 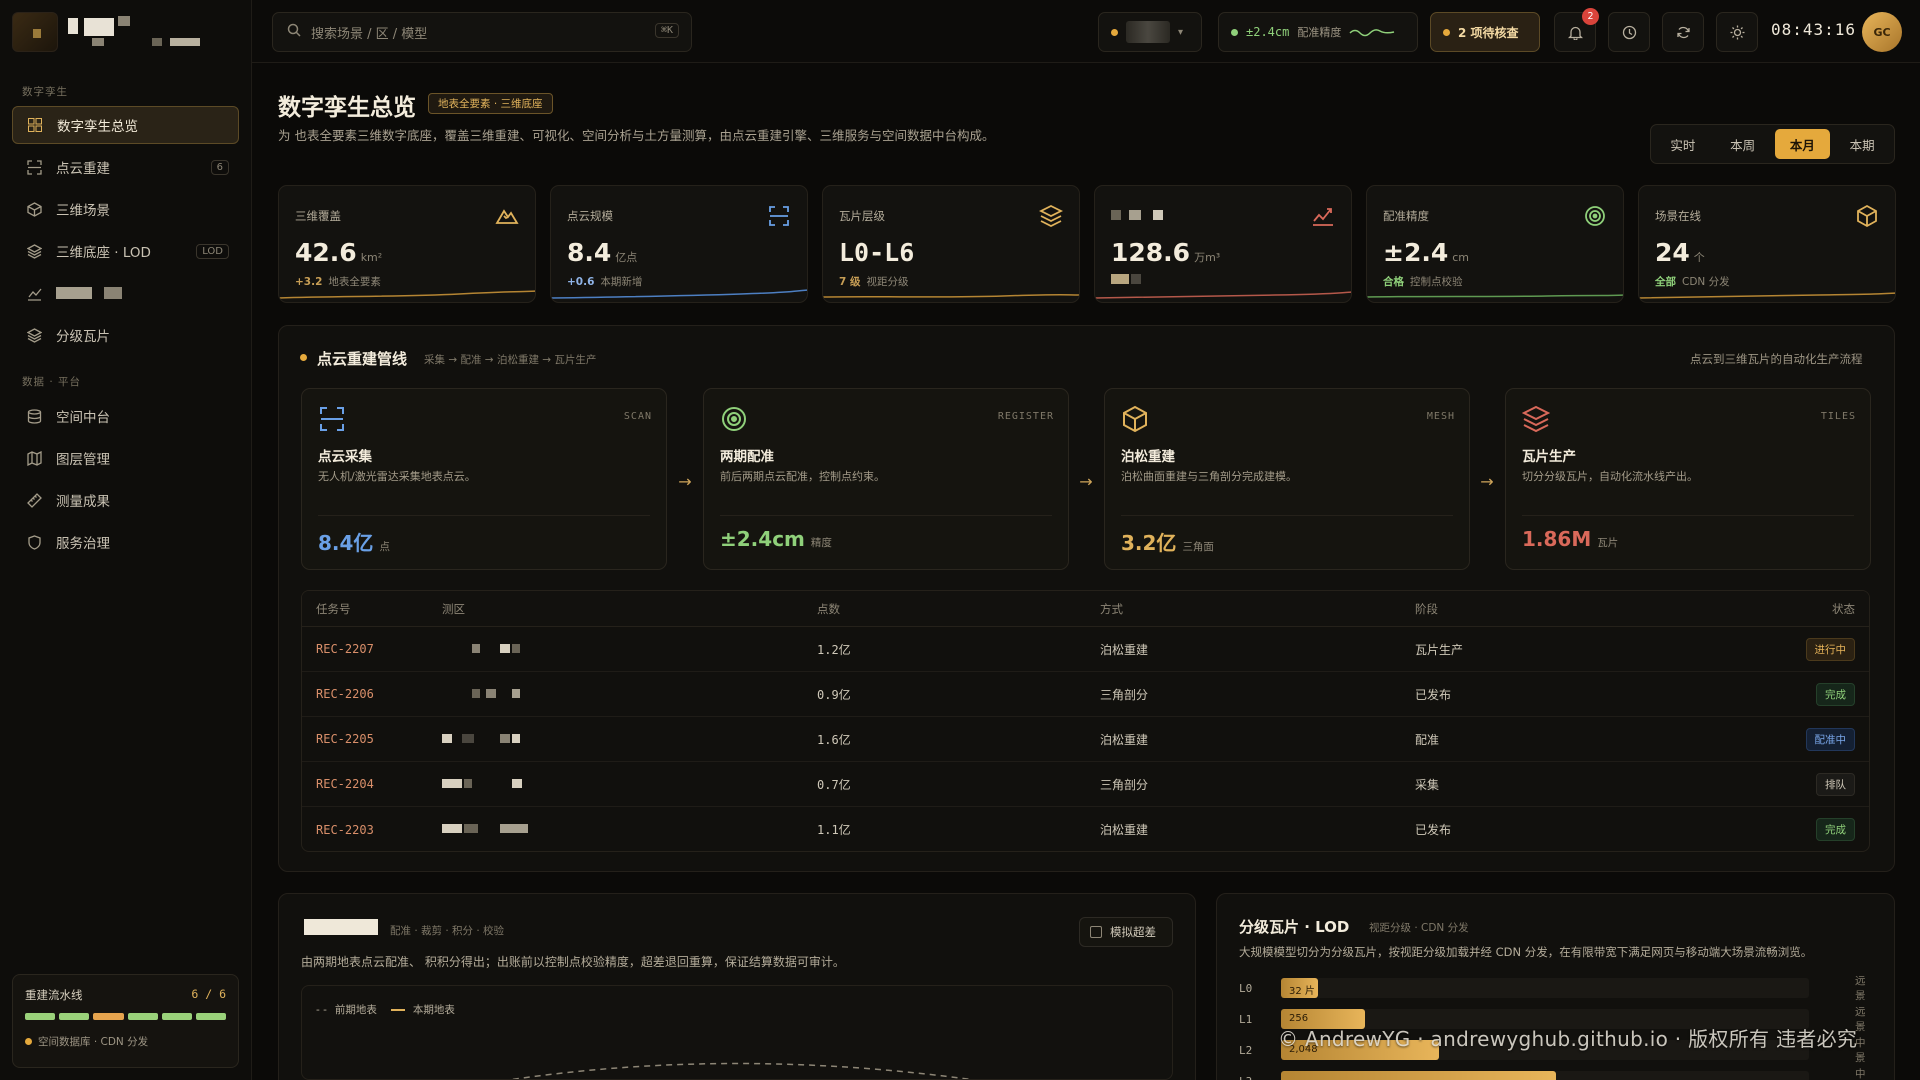 I want to click on period-week: 本周, so click(x=1743, y=144).